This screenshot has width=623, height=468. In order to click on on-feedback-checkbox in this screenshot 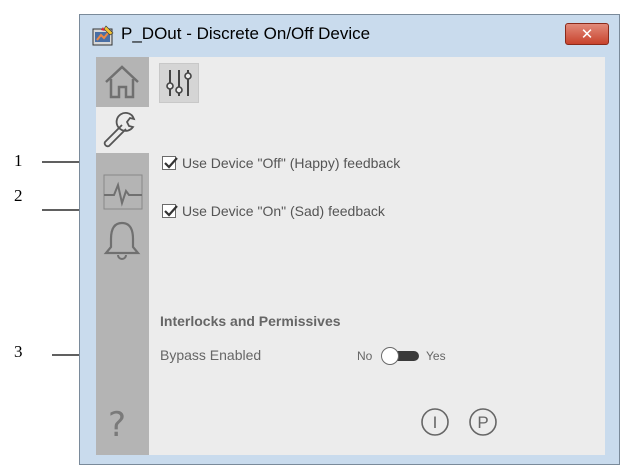, I will do `click(170, 211)`.